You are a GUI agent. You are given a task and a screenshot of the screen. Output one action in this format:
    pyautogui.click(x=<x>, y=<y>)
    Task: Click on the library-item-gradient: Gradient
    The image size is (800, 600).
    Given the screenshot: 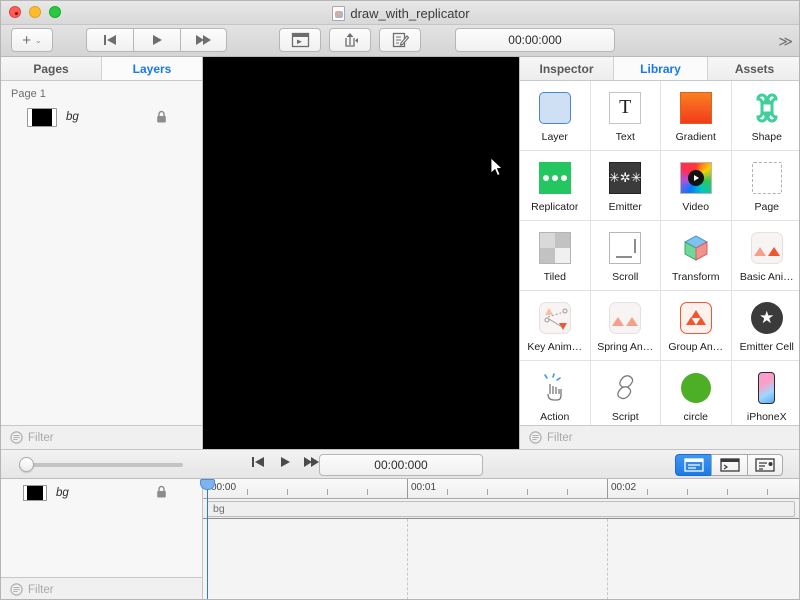 What is the action you would take?
    pyautogui.click(x=696, y=116)
    